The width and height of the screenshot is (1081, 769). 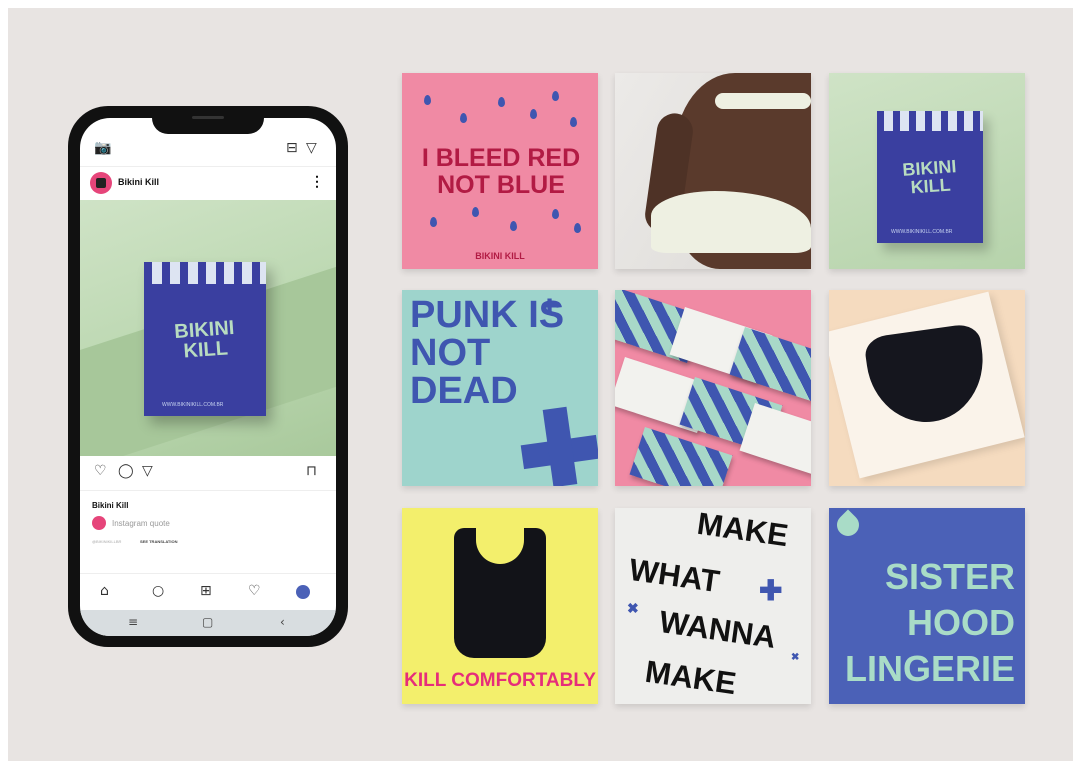 I want to click on tile-model-photo, so click(x=713, y=171).